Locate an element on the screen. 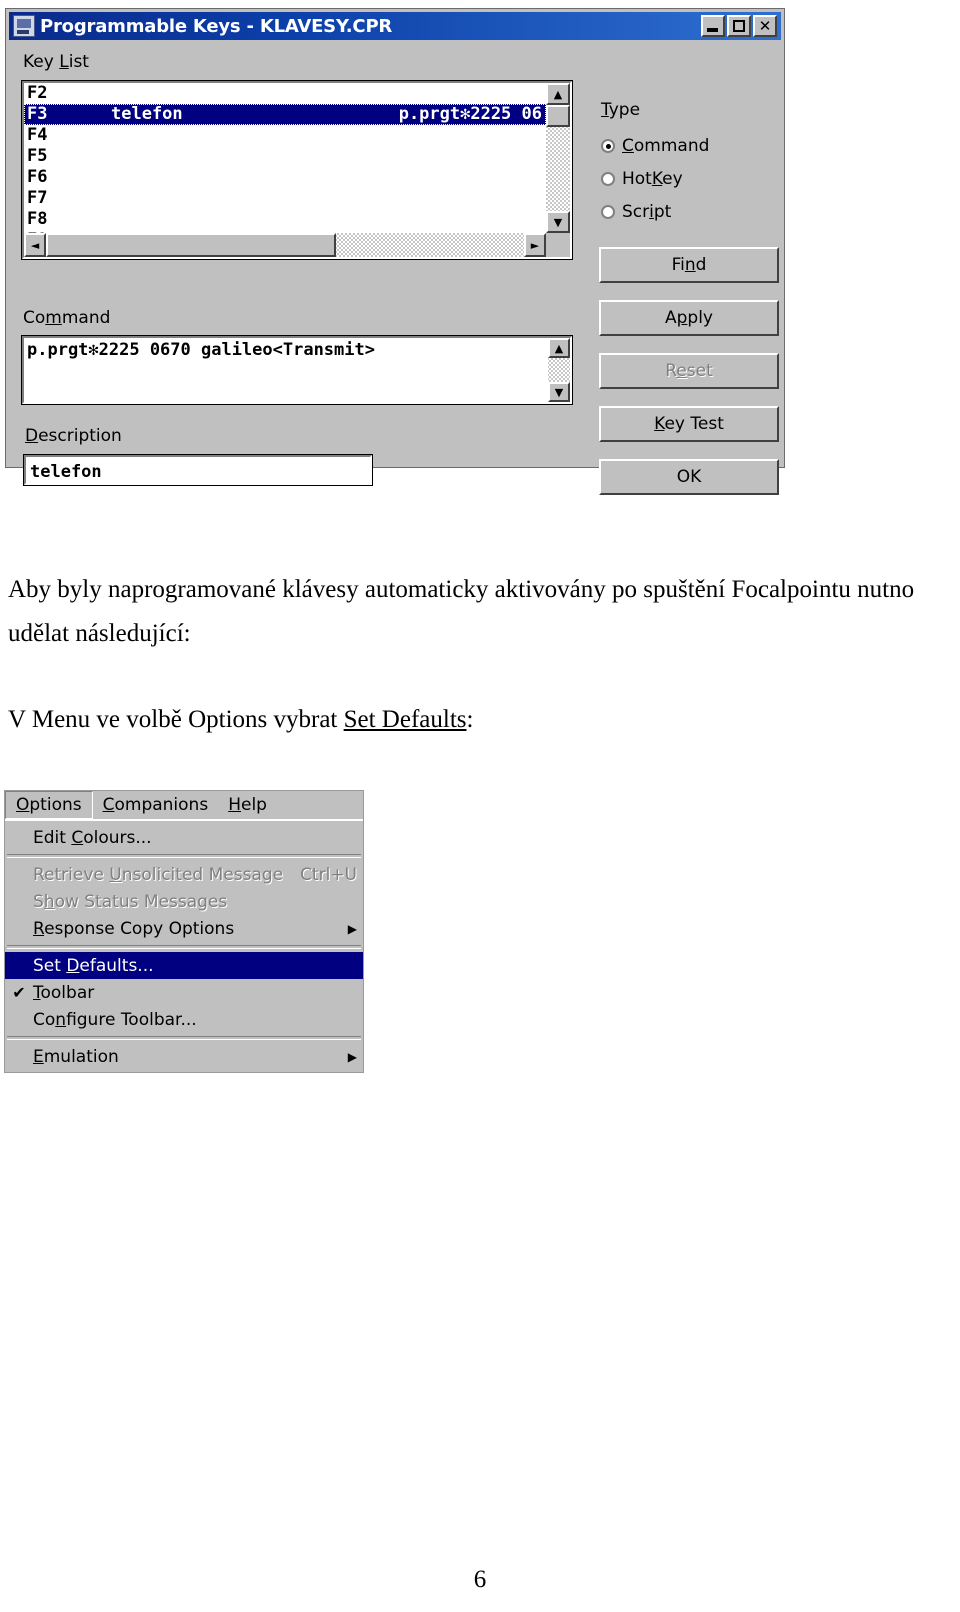 The width and height of the screenshot is (960, 1612). instruction-suffix: : is located at coordinates (470, 719).